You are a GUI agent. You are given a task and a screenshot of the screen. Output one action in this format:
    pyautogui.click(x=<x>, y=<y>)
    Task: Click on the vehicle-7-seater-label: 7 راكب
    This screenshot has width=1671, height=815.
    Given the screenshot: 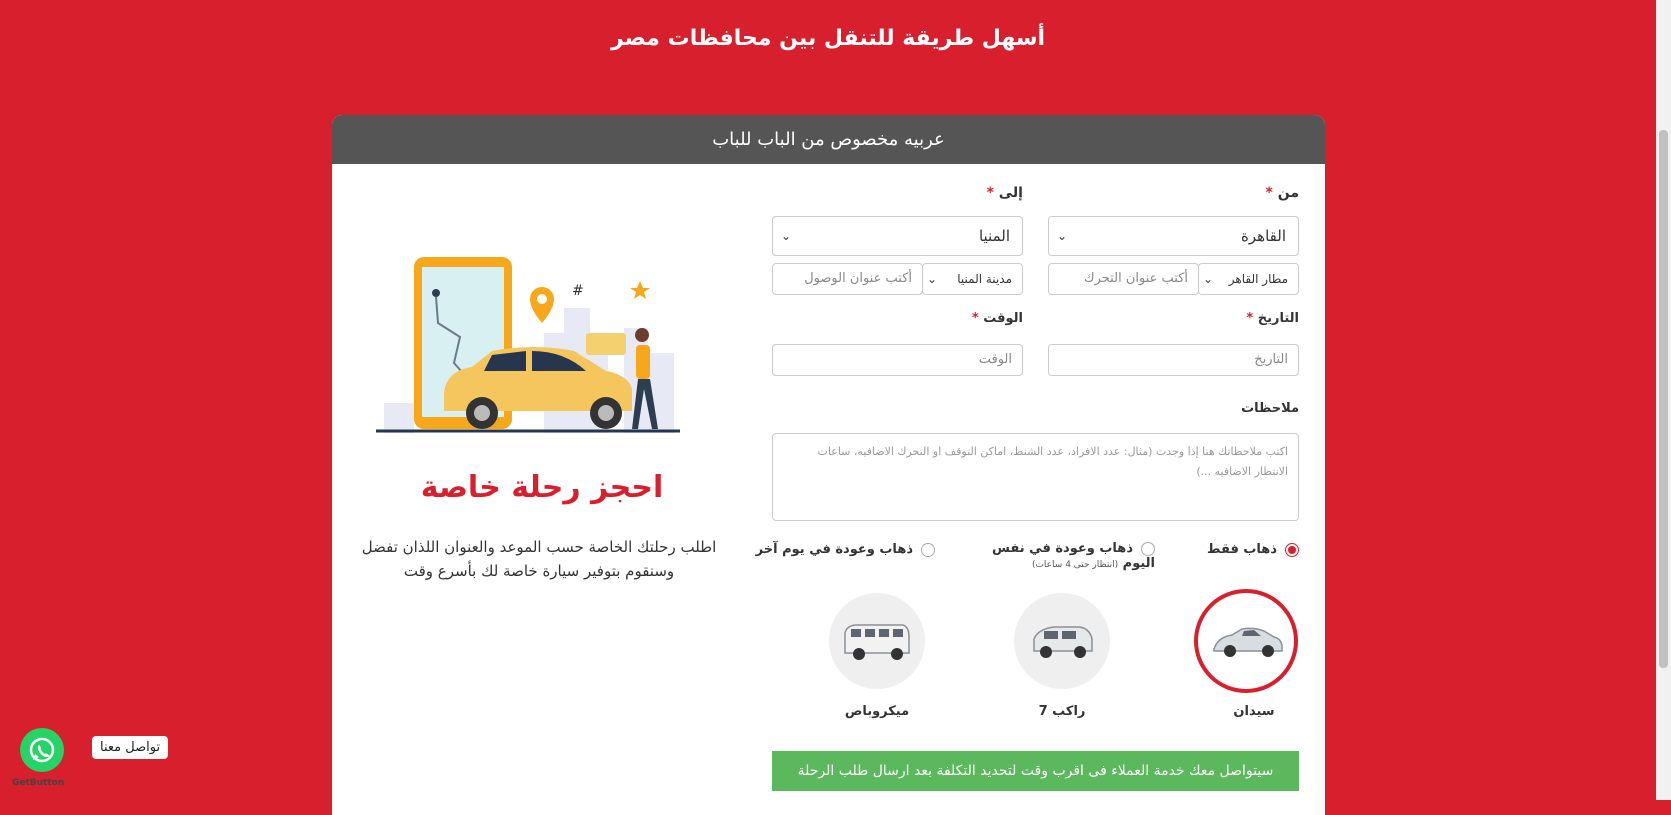 What is the action you would take?
    pyautogui.click(x=1062, y=711)
    